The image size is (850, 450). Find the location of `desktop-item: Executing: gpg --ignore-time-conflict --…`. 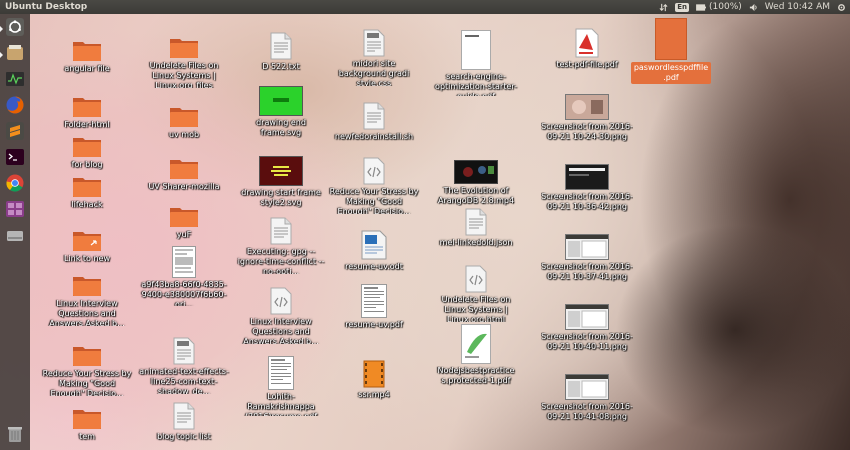

desktop-item: Executing: gpg --ignore-time-conflict --… is located at coordinates (281, 244).